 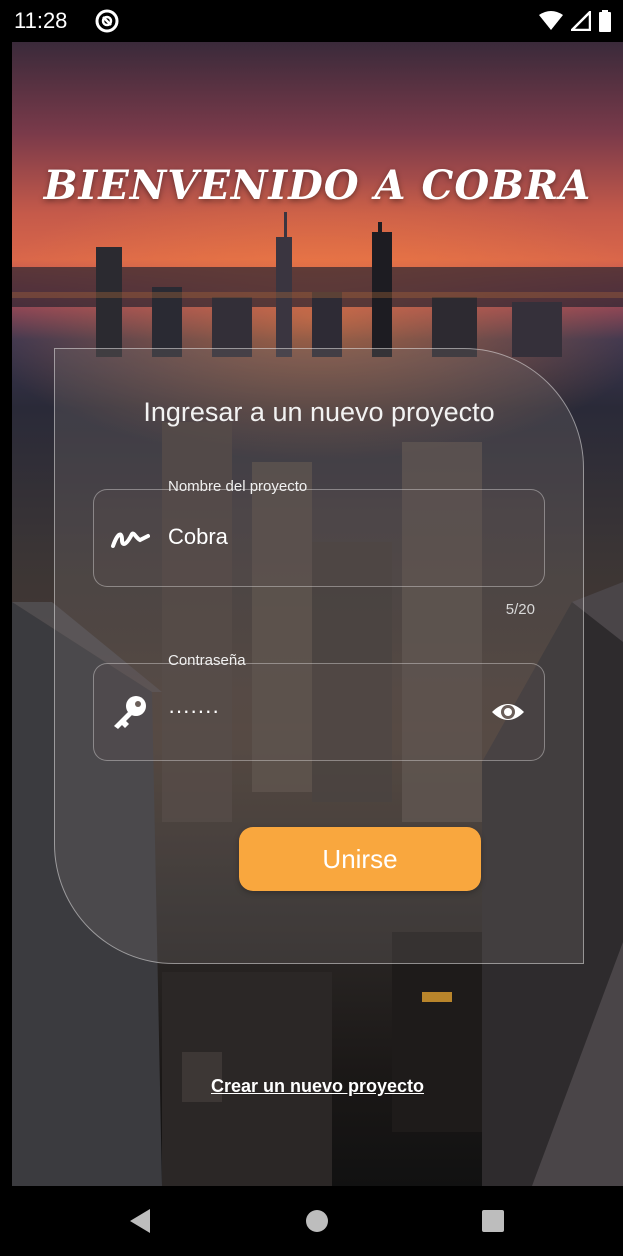 I want to click on password-label: Contraseña, so click(x=207, y=660).